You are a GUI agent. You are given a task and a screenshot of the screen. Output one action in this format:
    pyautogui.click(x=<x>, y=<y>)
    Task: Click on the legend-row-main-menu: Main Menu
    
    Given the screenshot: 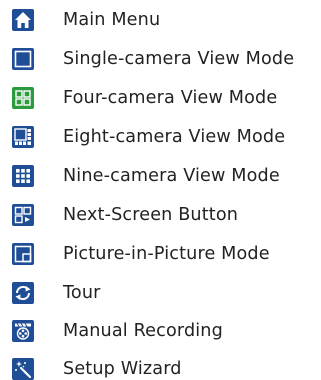 What is the action you would take?
    pyautogui.click(x=160, y=20)
    